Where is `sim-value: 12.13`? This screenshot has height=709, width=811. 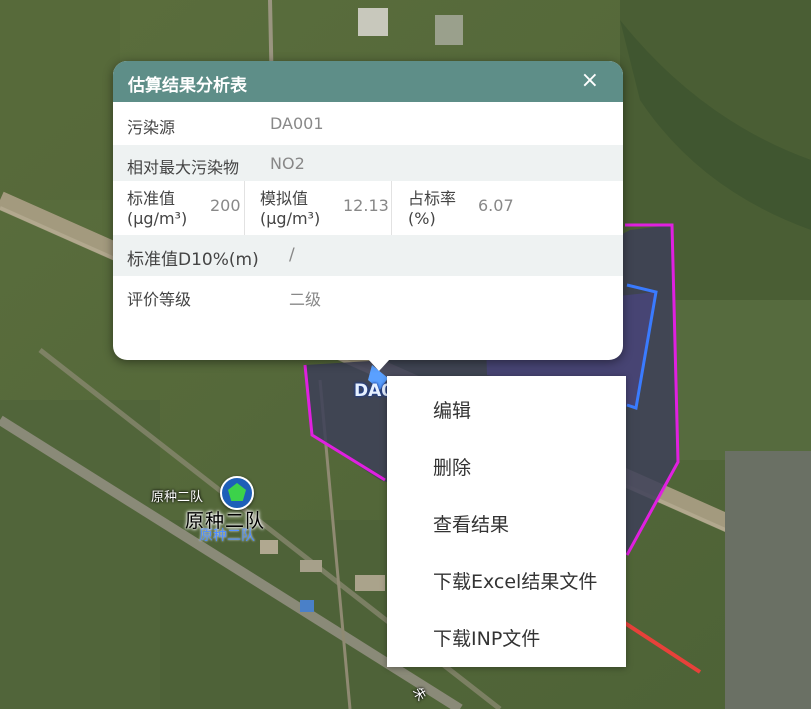
sim-value: 12.13 is located at coordinates (366, 205).